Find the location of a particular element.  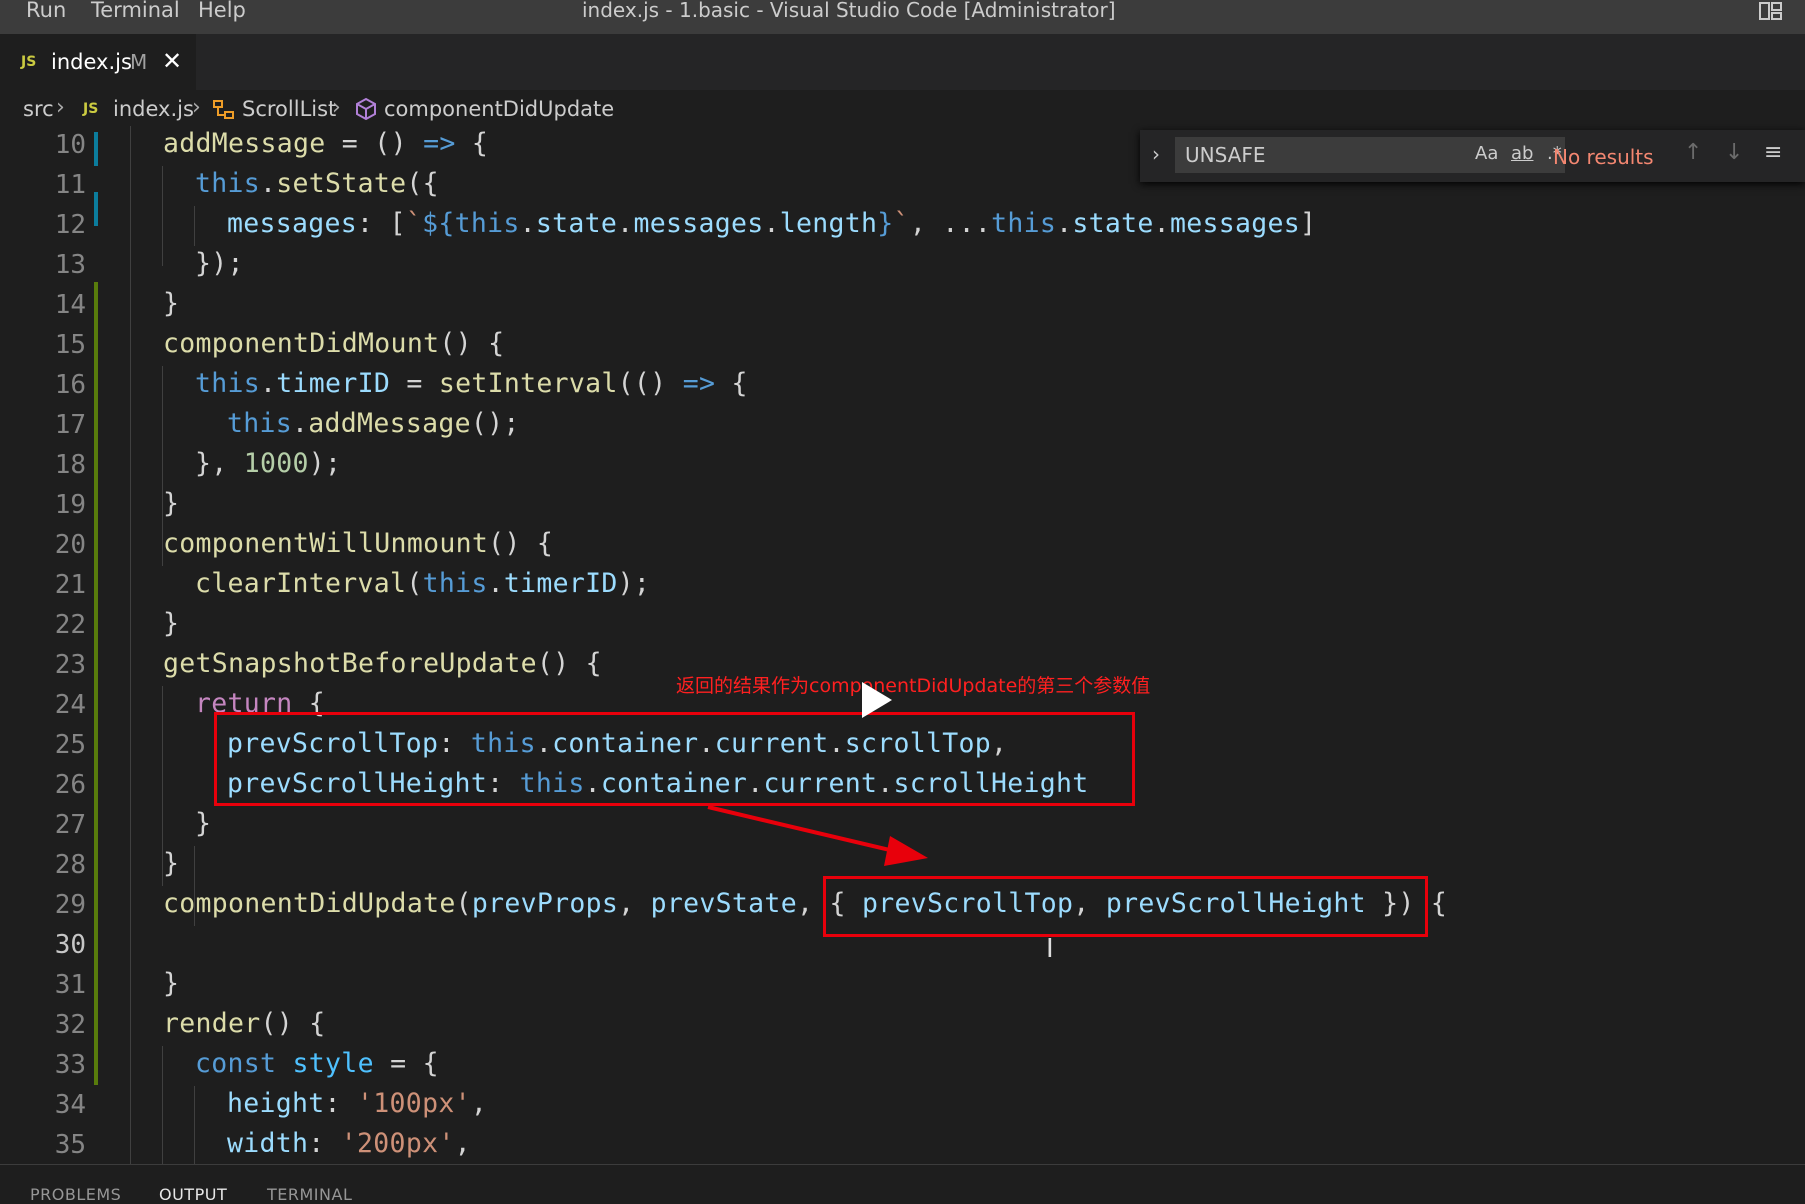

line-number: 25 is located at coordinates (70, 745).